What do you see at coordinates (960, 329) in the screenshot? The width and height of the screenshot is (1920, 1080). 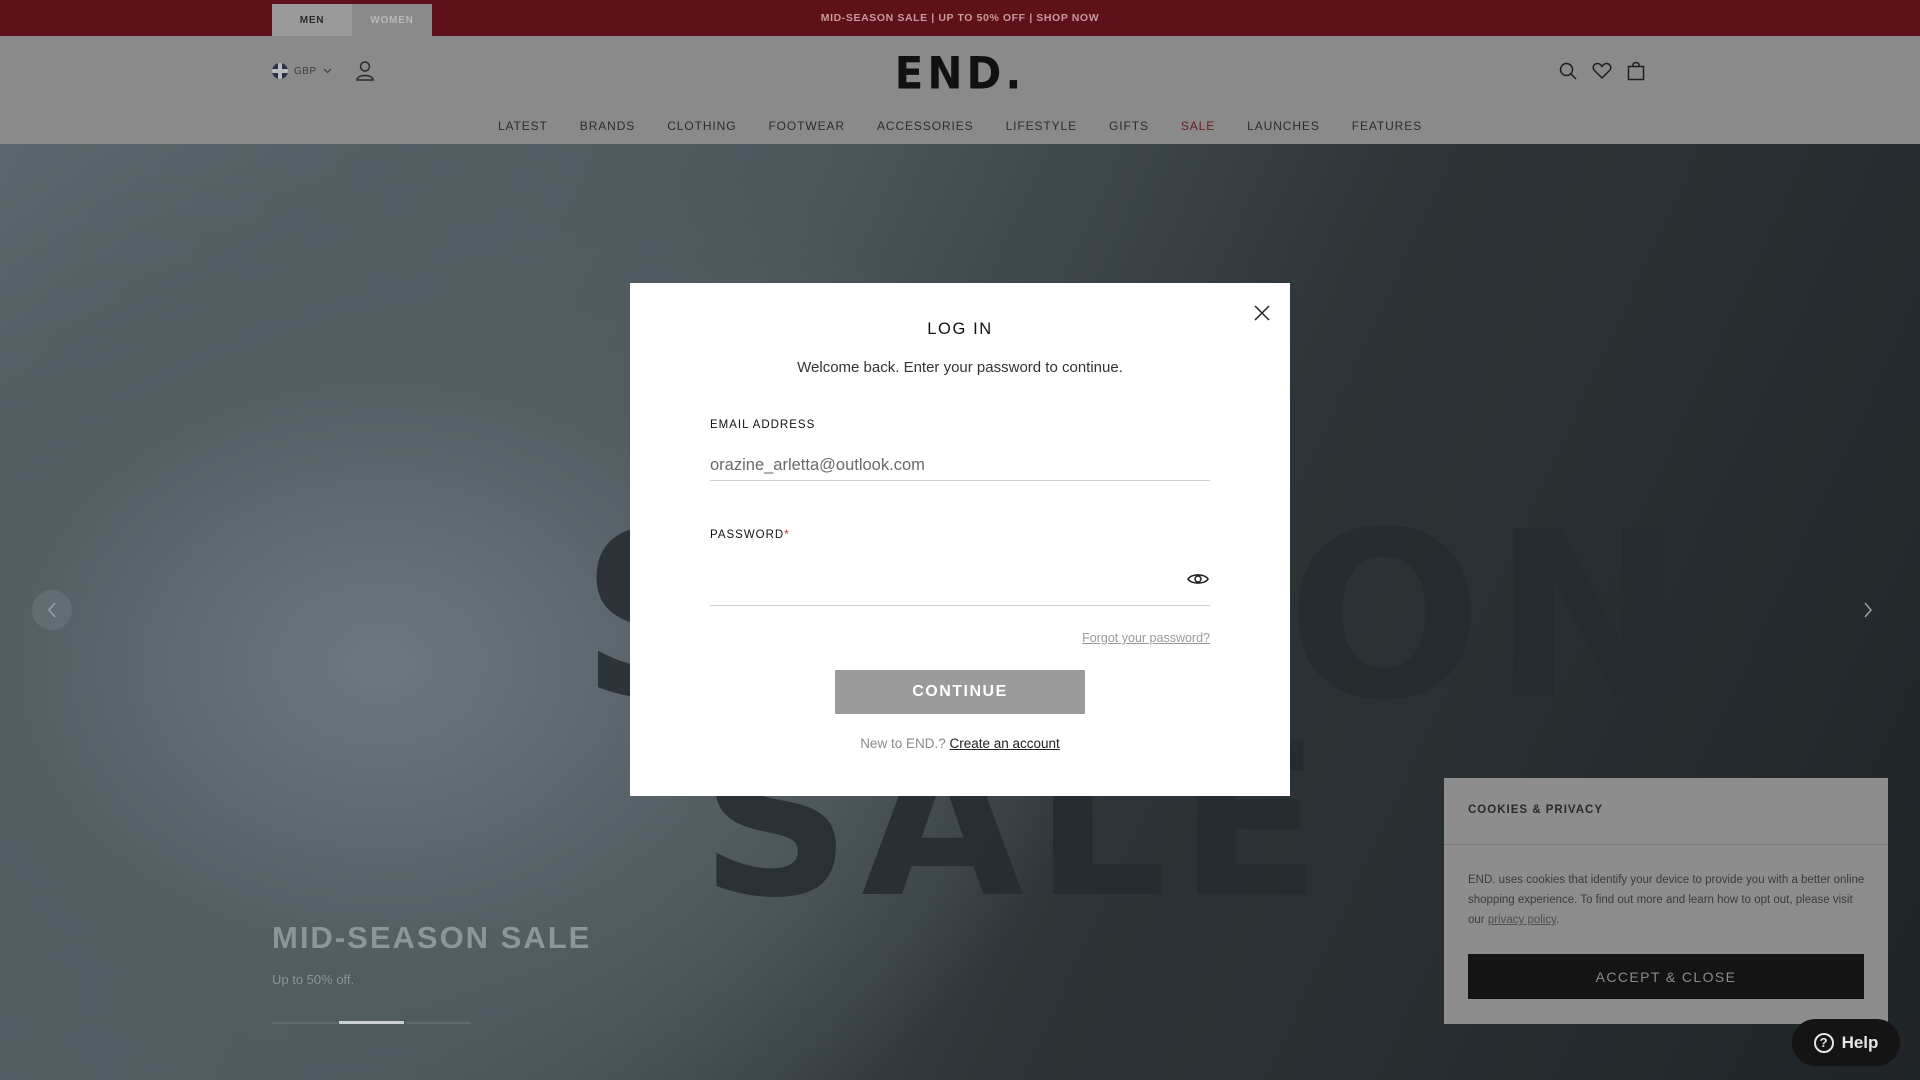 I see `modal-title: LOG IN` at bounding box center [960, 329].